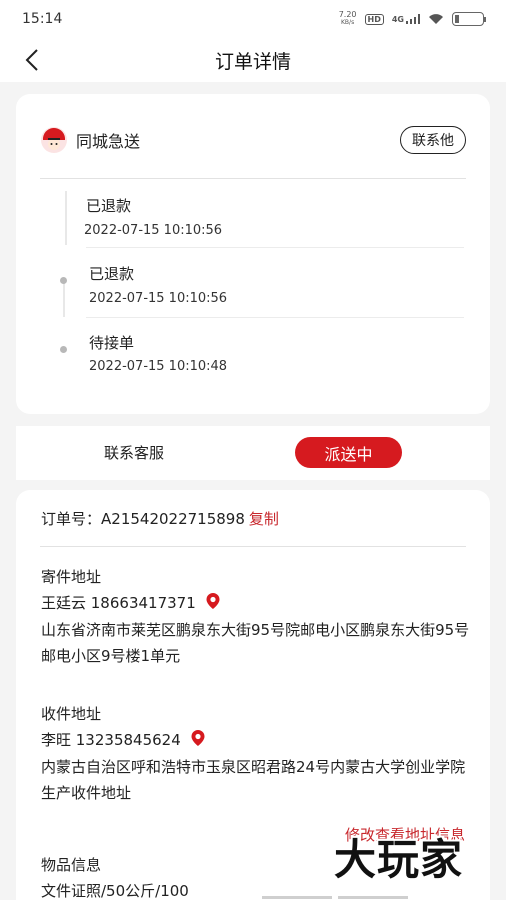 This screenshot has width=506, height=900. I want to click on hd-badge: HD, so click(374, 19).